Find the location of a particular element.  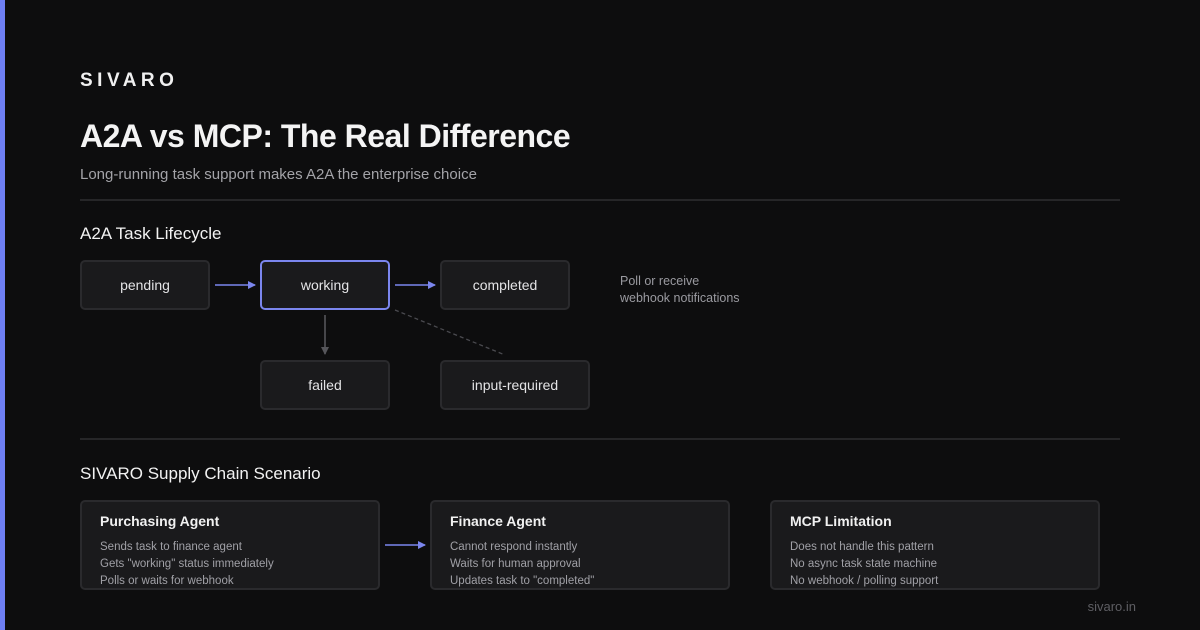

dashed-working-to-input-required is located at coordinates (450, 332).